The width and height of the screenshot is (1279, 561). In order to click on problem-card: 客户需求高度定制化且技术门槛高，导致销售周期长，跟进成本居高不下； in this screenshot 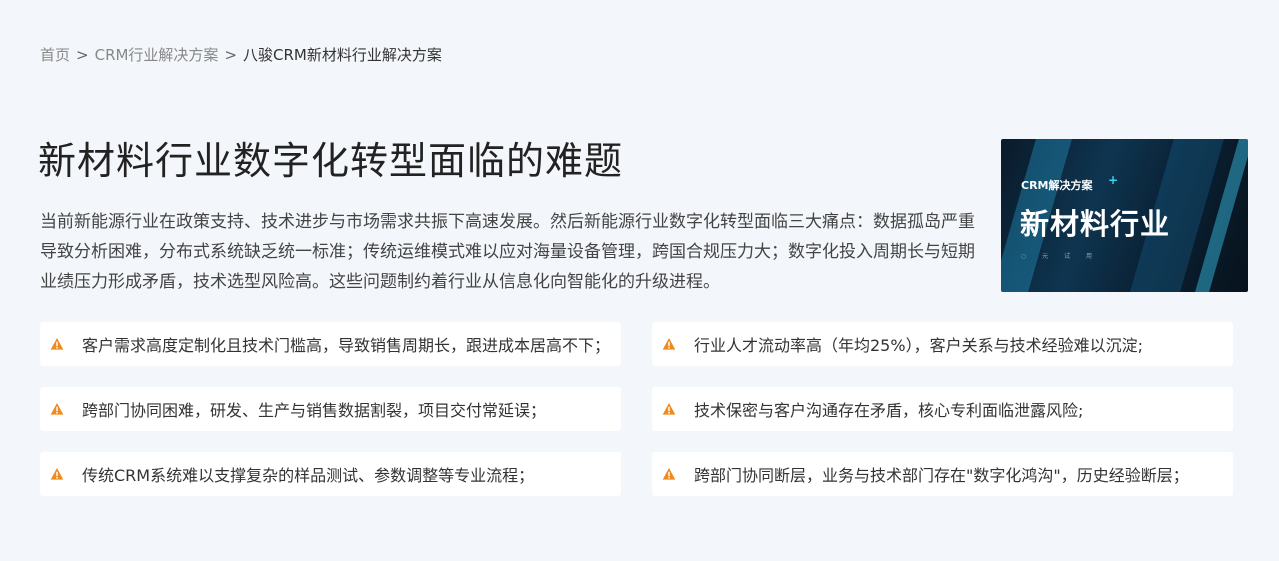, I will do `click(330, 344)`.